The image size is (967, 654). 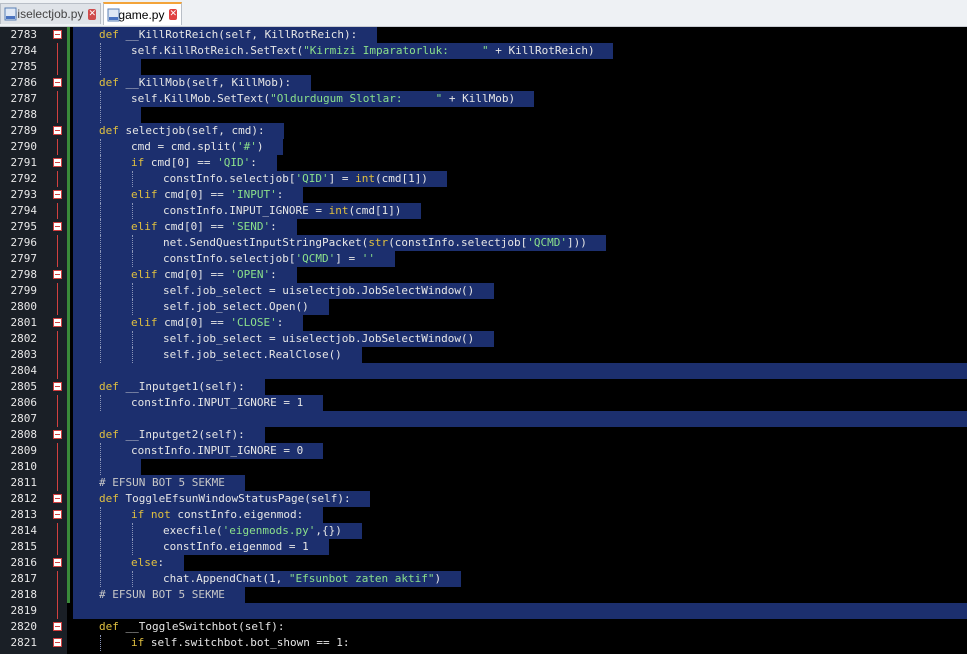 I want to click on tab-uiselectjob: uiselectjob.py ✕, so click(x=50, y=13).